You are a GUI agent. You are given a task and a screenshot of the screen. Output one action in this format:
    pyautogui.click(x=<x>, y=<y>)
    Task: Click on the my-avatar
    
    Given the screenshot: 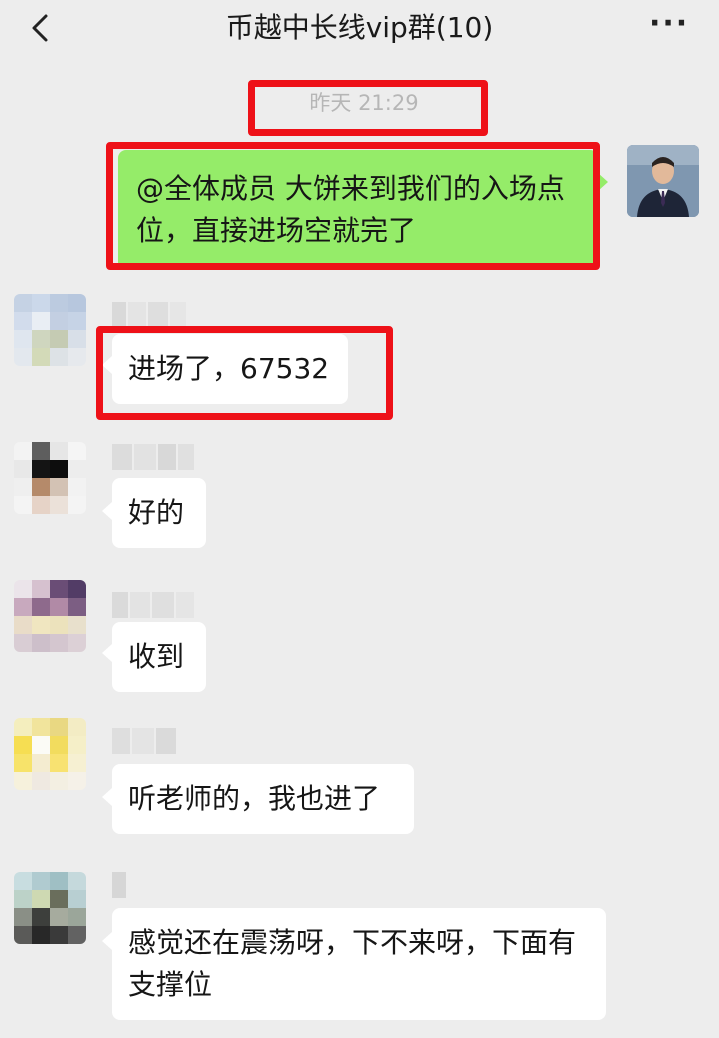 What is the action you would take?
    pyautogui.click(x=663, y=181)
    